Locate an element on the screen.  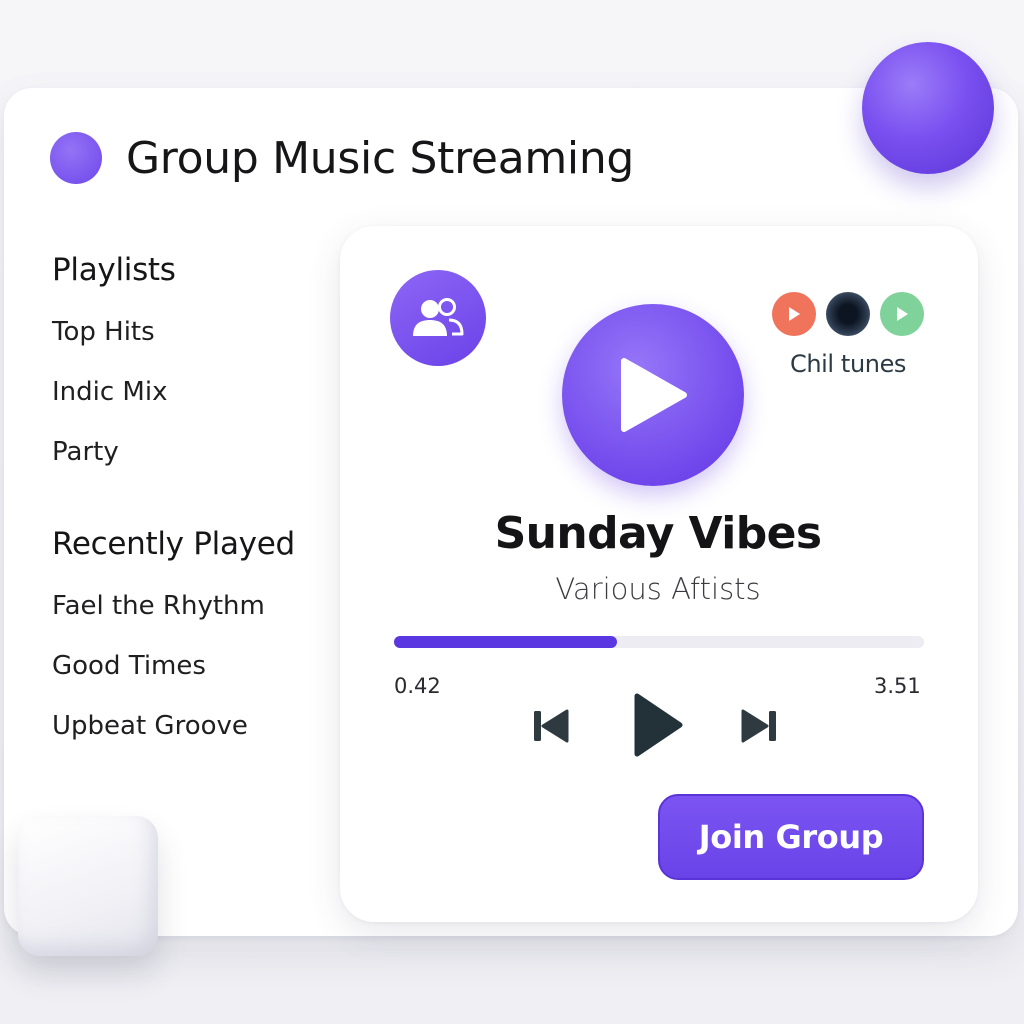
recent-item-1: Fael the Rhythm is located at coordinates (187, 618).